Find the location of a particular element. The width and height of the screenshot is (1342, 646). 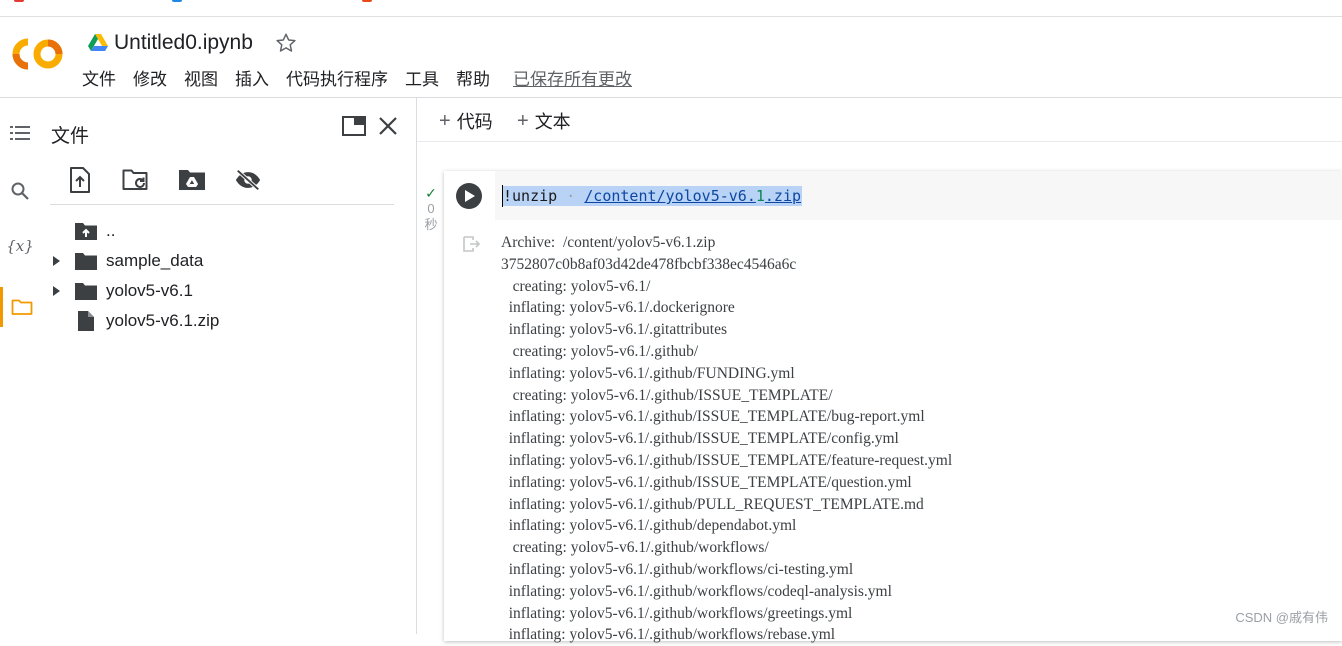

code-line: !unzip · /content/yolov5-v6.1.zip is located at coordinates (652, 196).